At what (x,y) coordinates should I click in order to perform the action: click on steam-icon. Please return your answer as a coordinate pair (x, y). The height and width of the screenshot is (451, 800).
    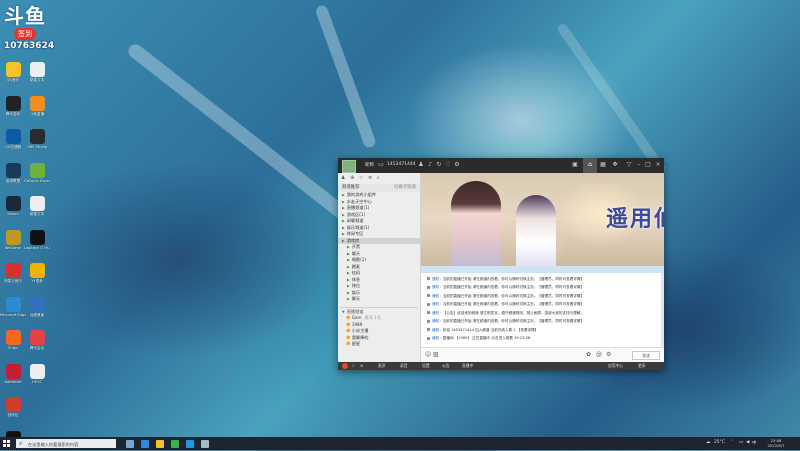
    Looking at the image, I should click on (205, 444).